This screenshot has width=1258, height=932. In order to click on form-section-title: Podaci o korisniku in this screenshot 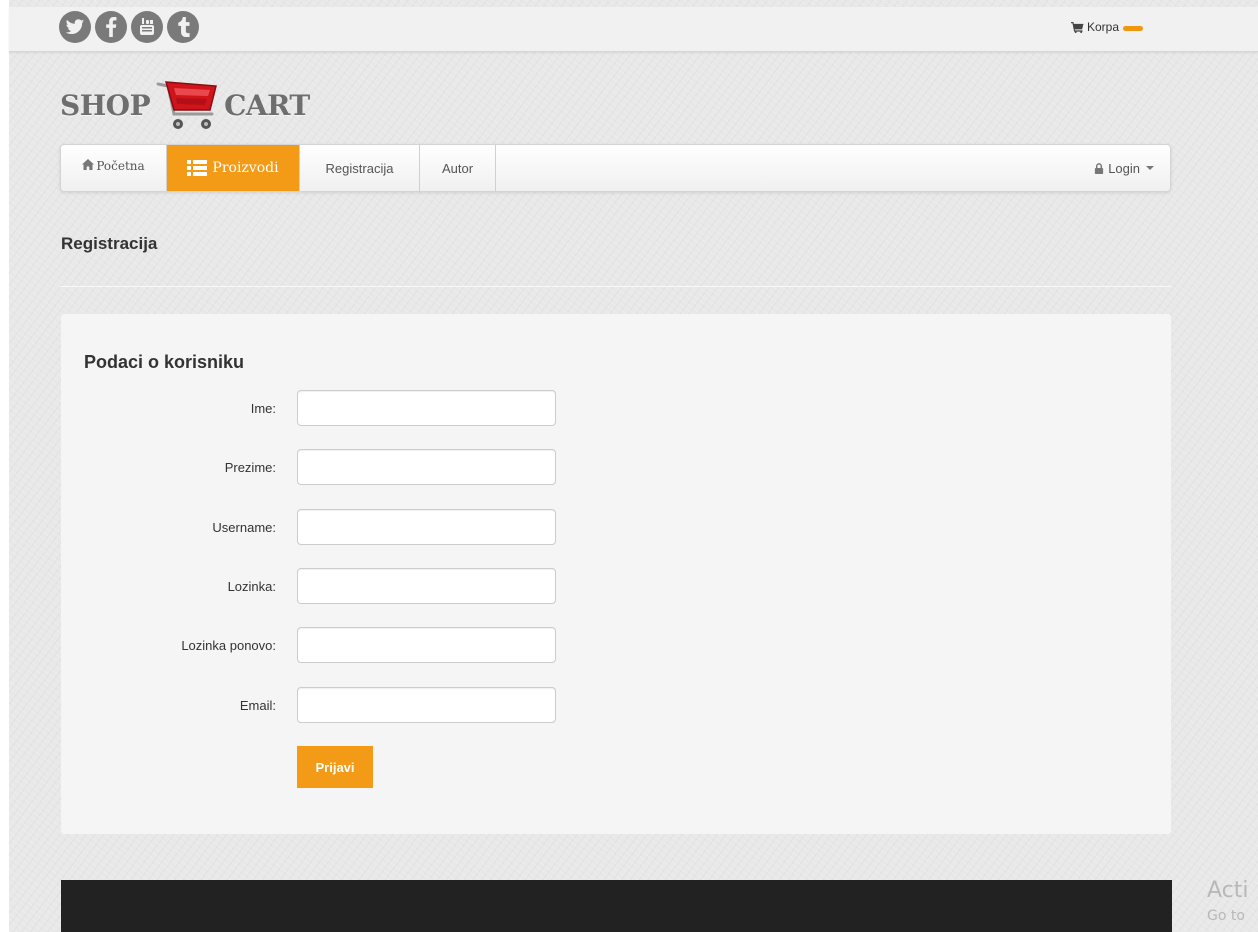, I will do `click(164, 362)`.